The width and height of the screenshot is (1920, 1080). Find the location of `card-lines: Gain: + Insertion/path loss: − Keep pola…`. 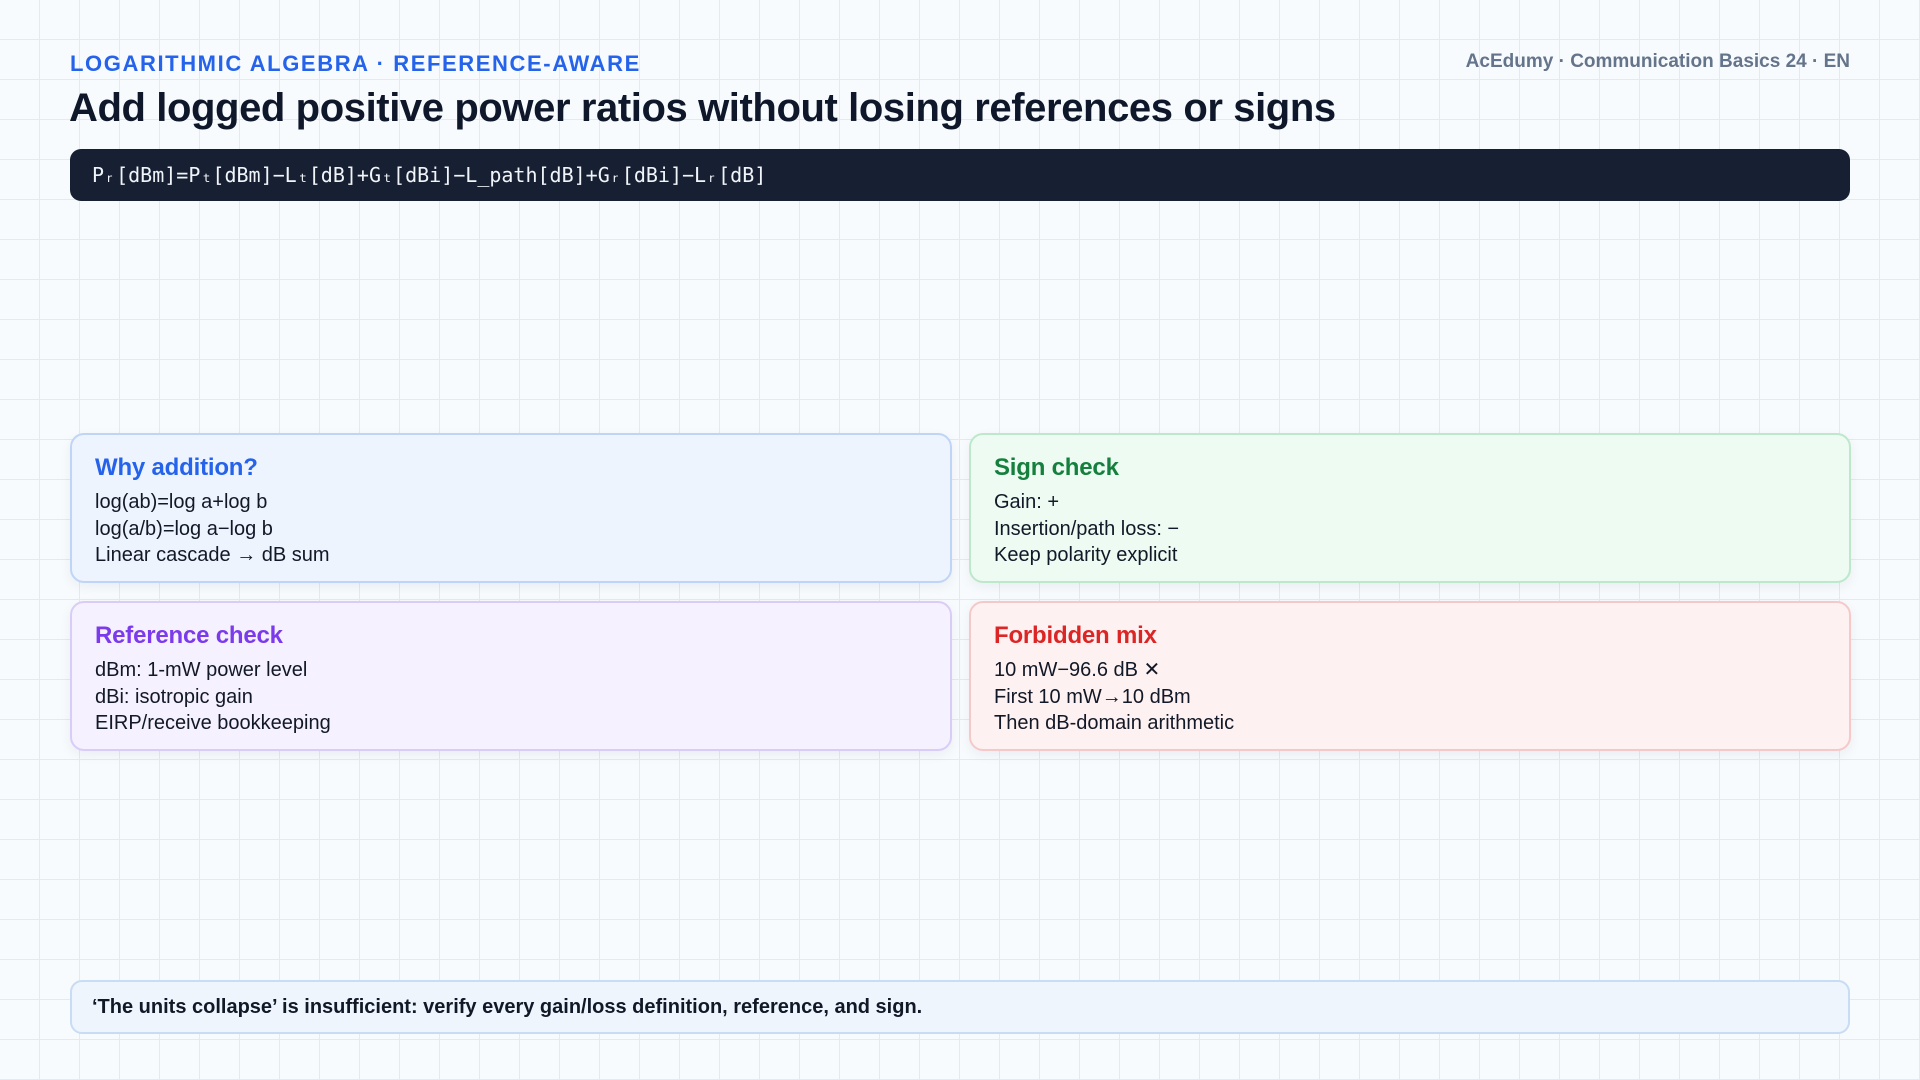

card-lines: Gain: + Insertion/path loss: − Keep pola… is located at coordinates (1410, 529).